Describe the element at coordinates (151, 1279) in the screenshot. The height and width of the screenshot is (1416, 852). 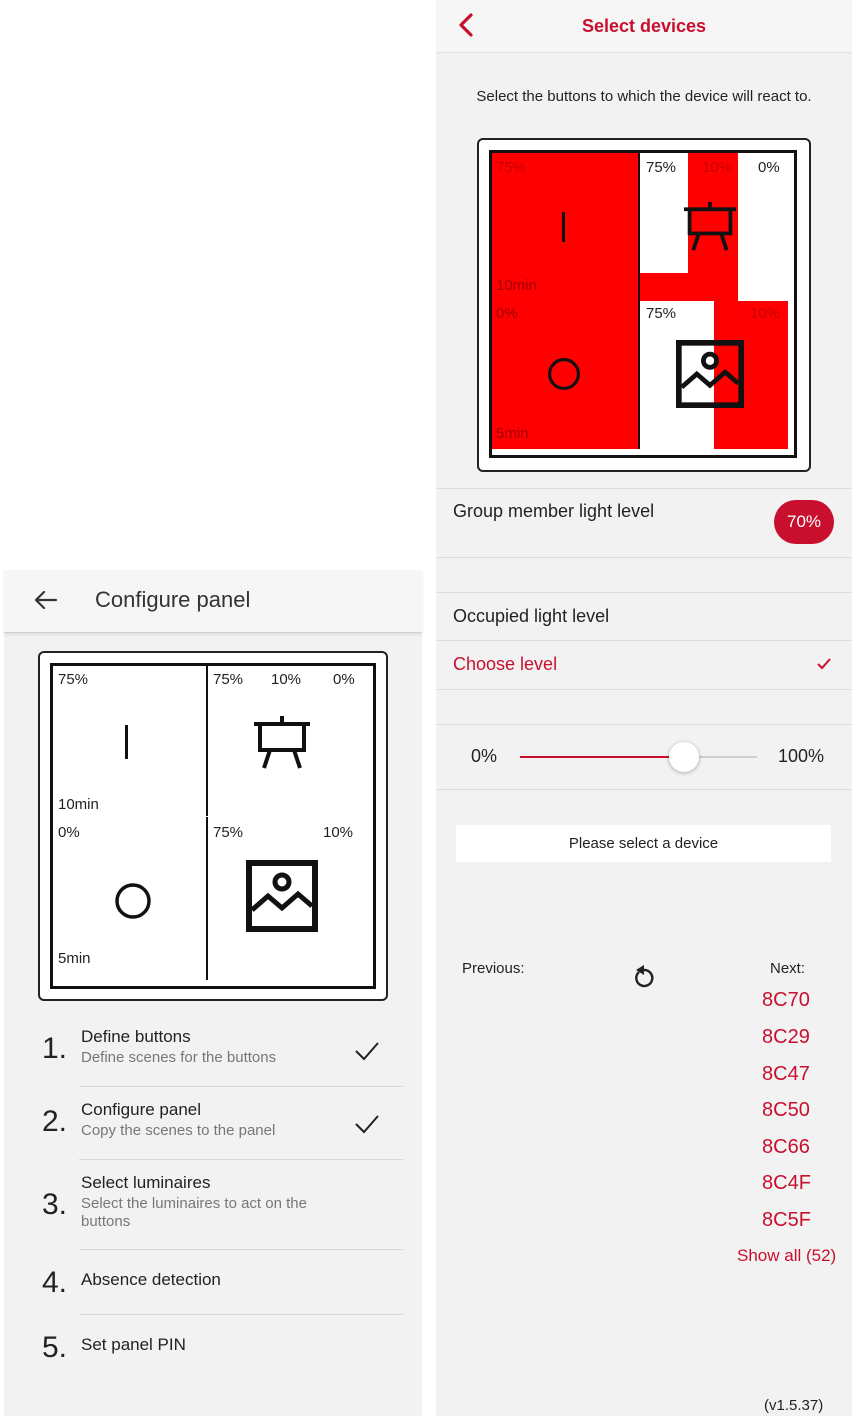
I see `step-title: Absence detection` at that location.